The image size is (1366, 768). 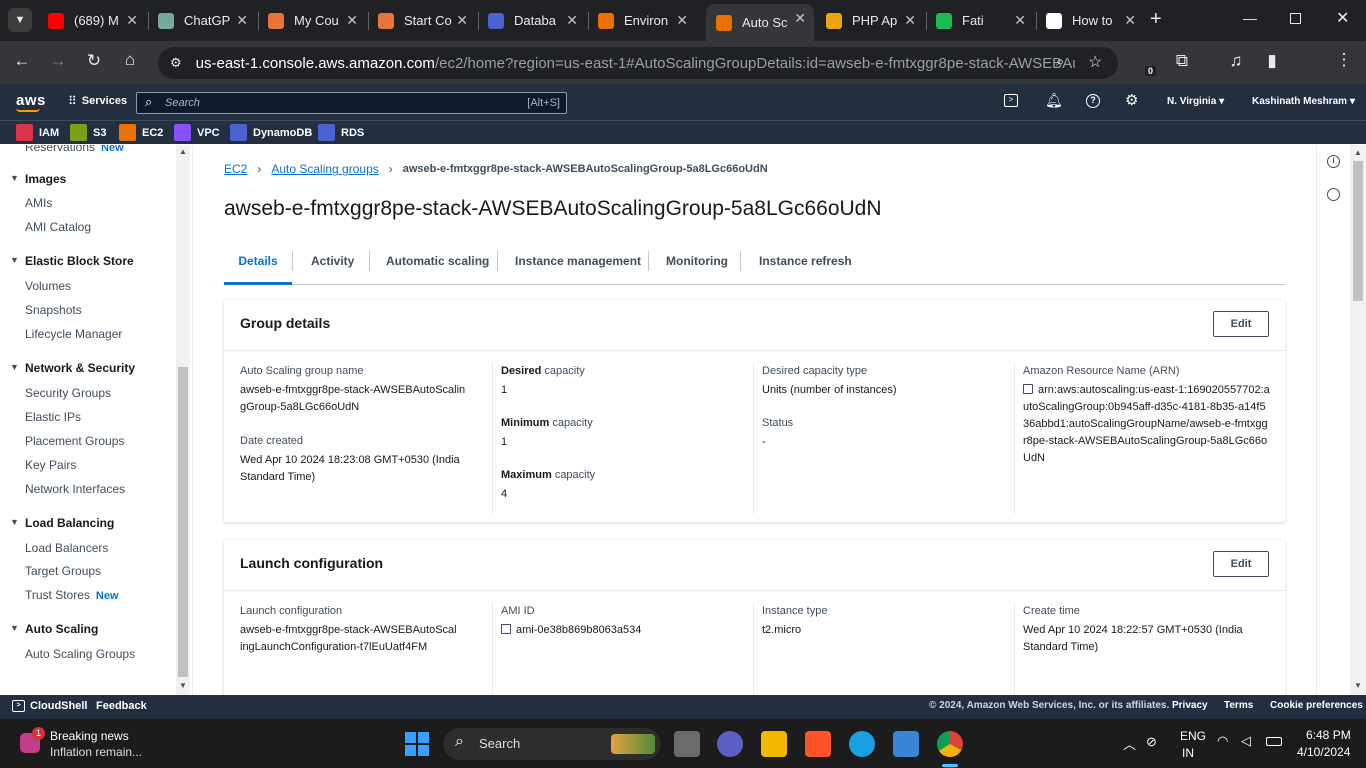 What do you see at coordinates (312, 20) in the screenshot?
I see `browser-tab: My Cou ✕` at bounding box center [312, 20].